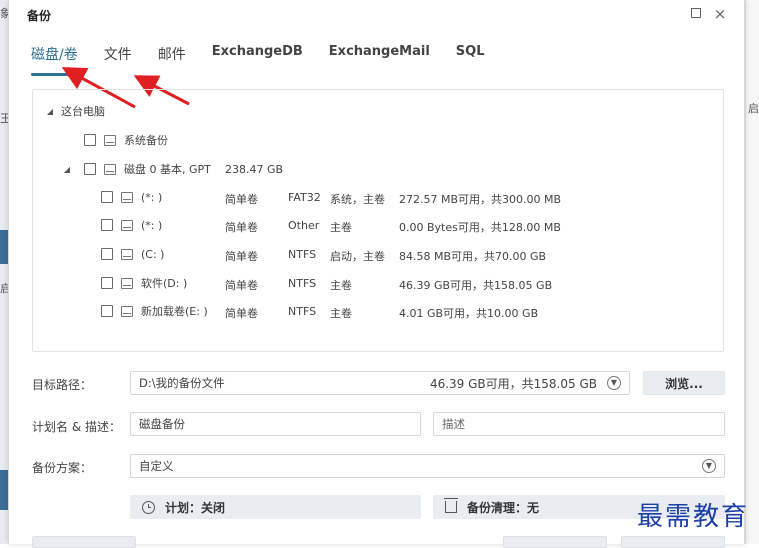  Describe the element at coordinates (162, 424) in the screenshot. I see `plan-name-value: 磁盘备份` at that location.